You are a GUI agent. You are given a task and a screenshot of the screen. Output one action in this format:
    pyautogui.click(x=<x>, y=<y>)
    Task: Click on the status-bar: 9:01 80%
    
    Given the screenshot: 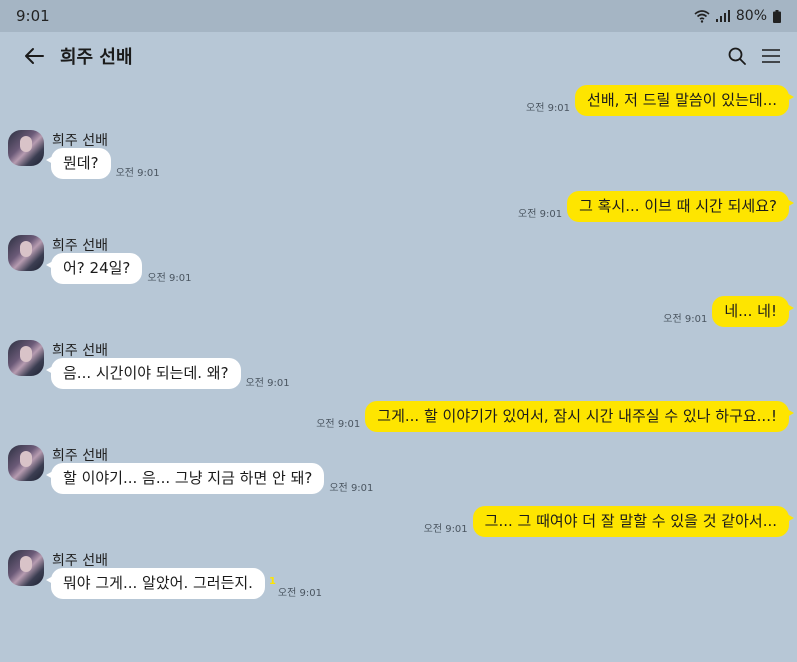 What is the action you would take?
    pyautogui.click(x=398, y=16)
    